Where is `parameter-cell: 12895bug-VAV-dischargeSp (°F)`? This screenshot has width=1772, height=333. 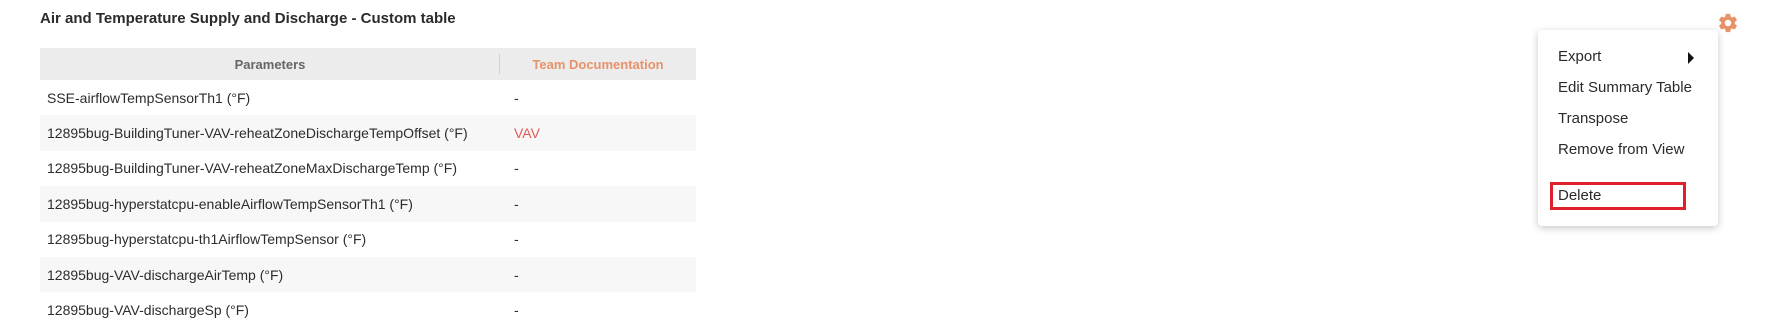
parameter-cell: 12895bug-VAV-dischargeSp (°F) is located at coordinates (148, 310).